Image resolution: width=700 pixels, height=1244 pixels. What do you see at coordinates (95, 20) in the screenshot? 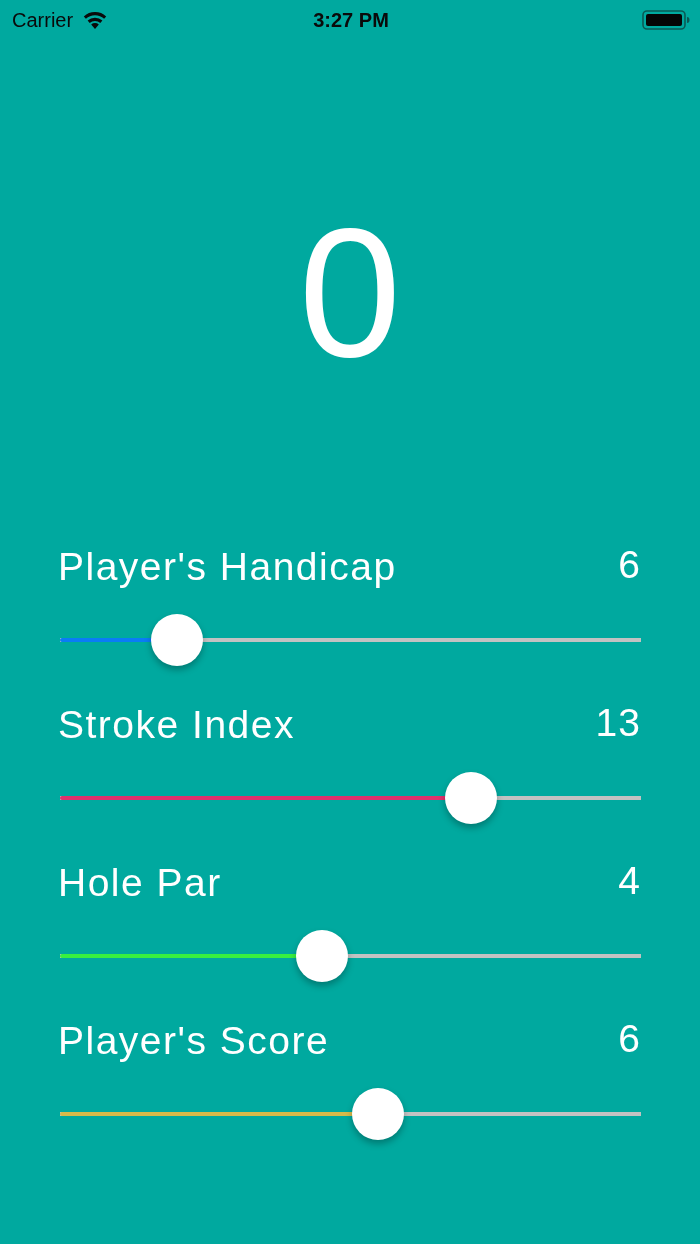
I see `wifi-icon` at bounding box center [95, 20].